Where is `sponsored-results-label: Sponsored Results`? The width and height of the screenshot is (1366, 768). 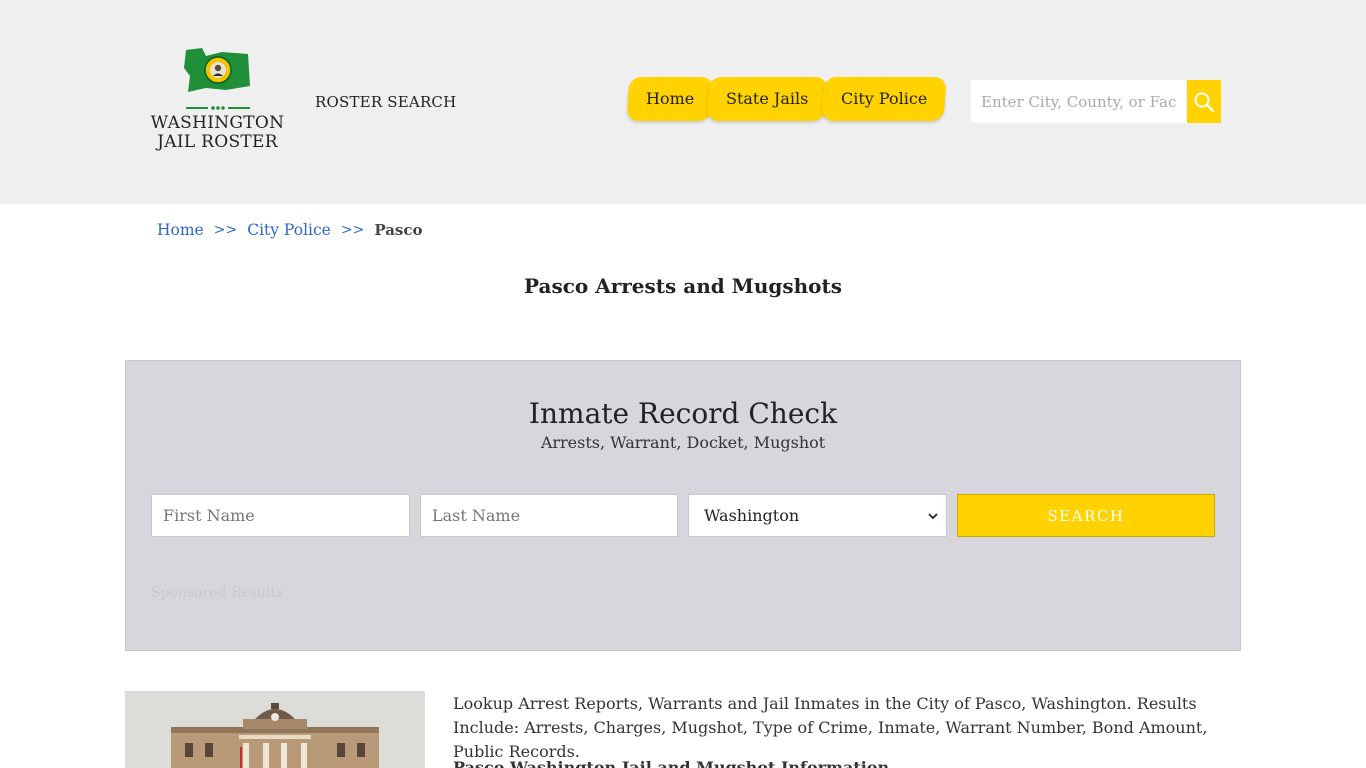 sponsored-results-label: Sponsored Results is located at coordinates (217, 593).